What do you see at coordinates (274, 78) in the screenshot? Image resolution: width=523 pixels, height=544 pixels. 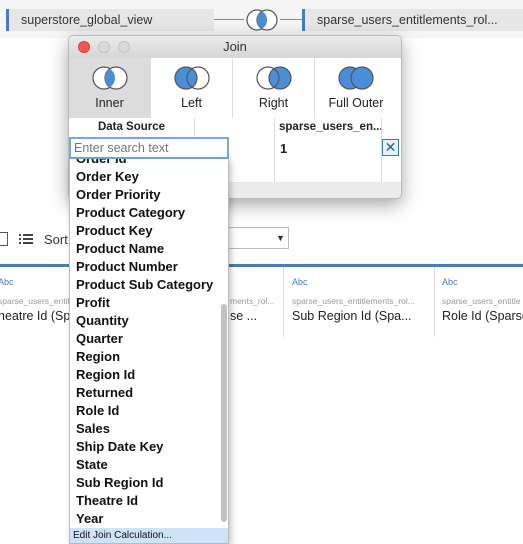 I see `right-join-icon` at bounding box center [274, 78].